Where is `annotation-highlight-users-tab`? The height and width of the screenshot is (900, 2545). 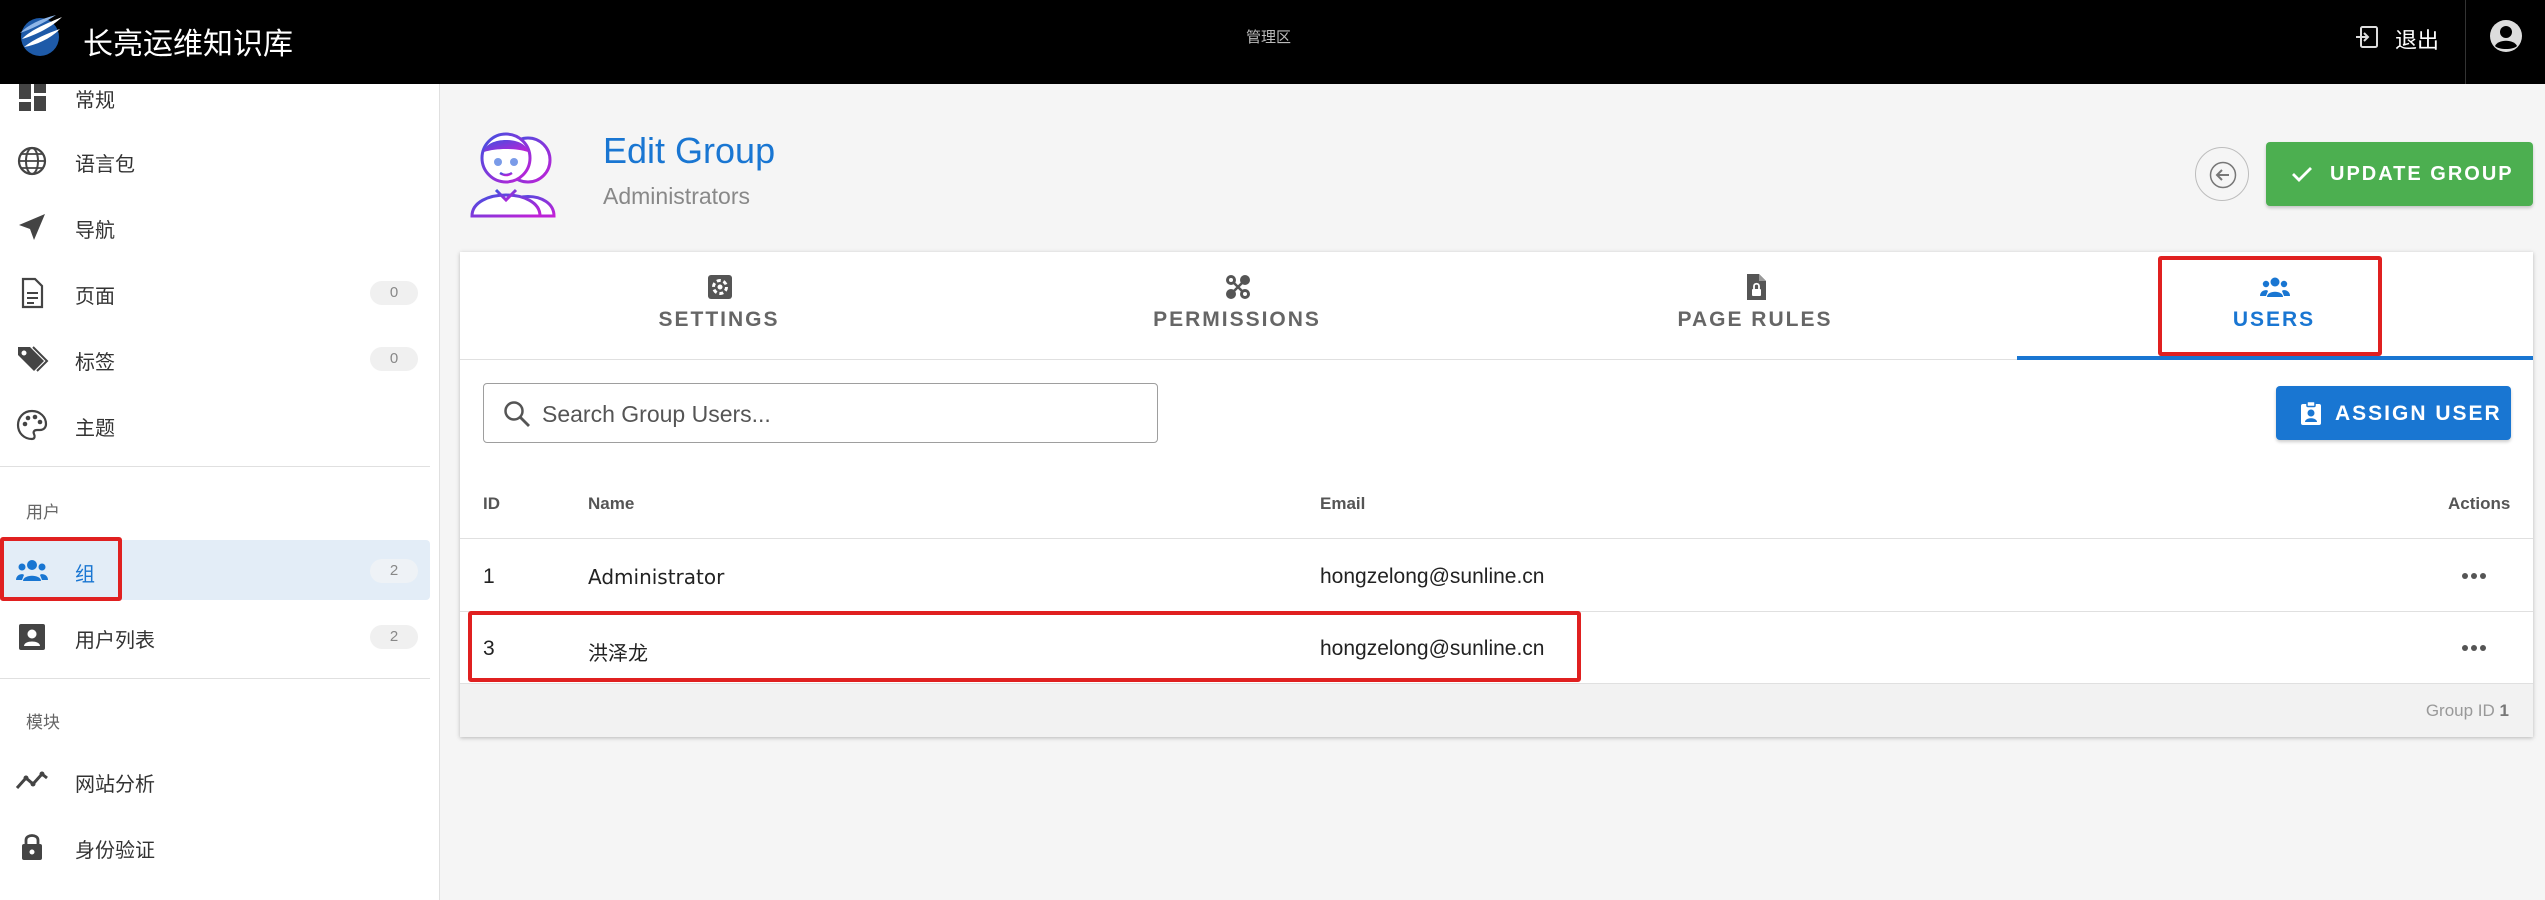
annotation-highlight-users-tab is located at coordinates (2270, 306).